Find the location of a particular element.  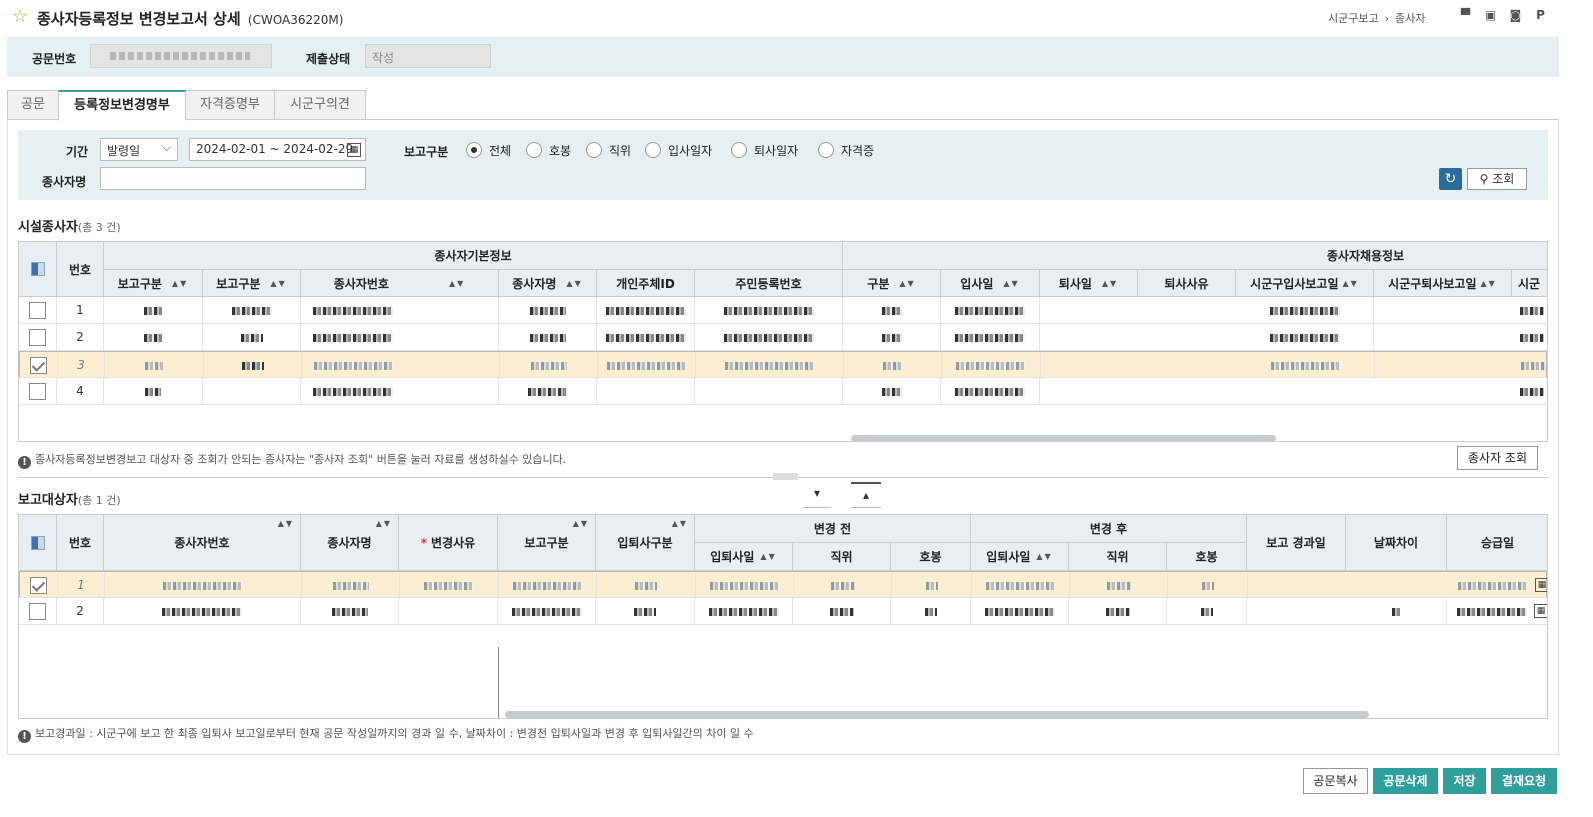

breadcrumb-item: 시군구보고 is located at coordinates (1353, 18).